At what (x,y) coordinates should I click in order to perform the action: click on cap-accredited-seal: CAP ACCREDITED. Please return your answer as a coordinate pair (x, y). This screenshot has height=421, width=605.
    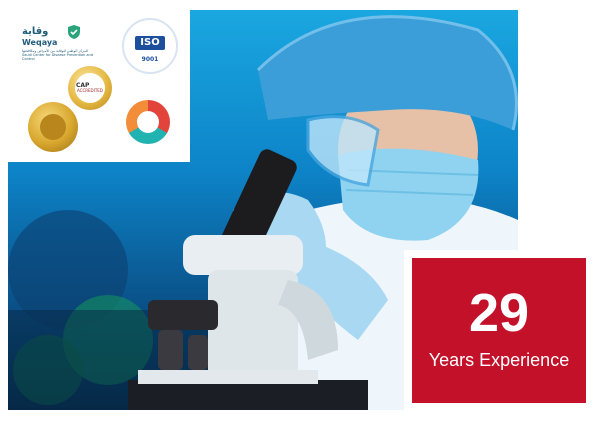
    Looking at the image, I should click on (90, 88).